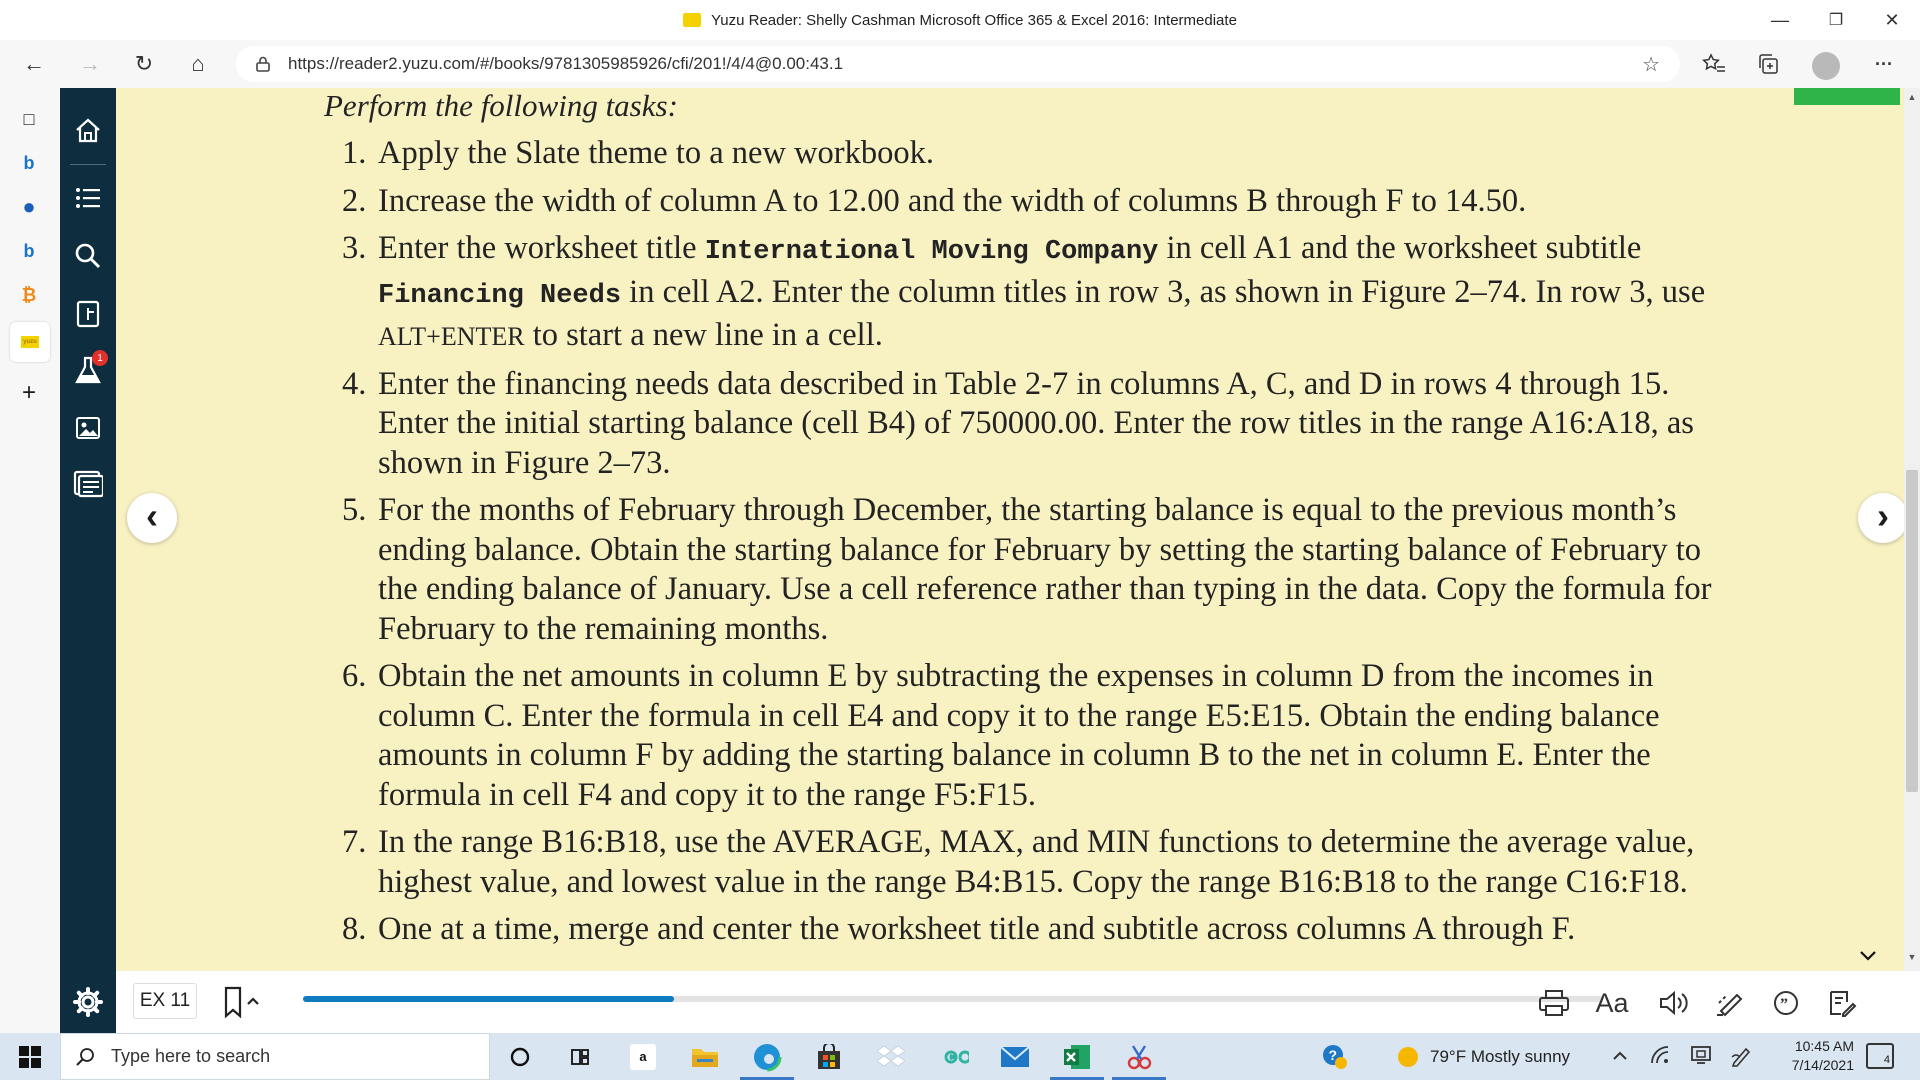 This screenshot has height=1080, width=1920. I want to click on bing-icon-2: b, so click(29, 251).